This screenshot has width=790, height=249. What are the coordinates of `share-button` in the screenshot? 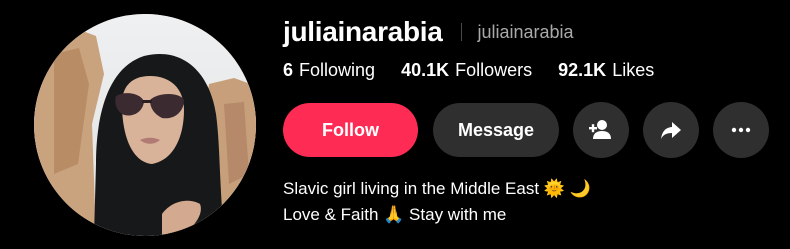 It's located at (671, 130).